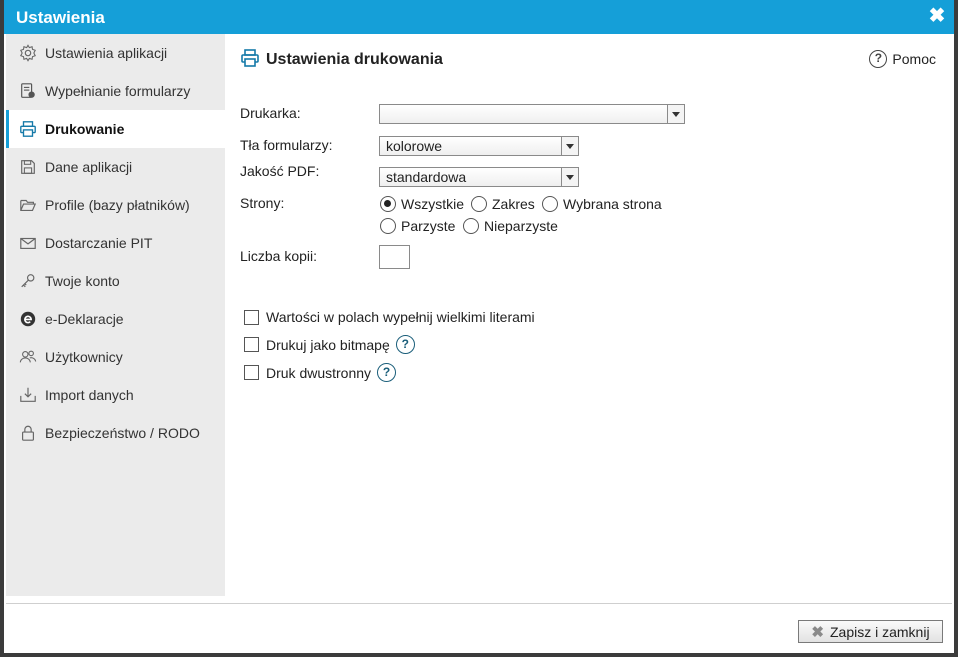 Image resolution: width=958 pixels, height=657 pixels. What do you see at coordinates (879, 631) in the screenshot?
I see `save-and-close-label: Zapisz i zamknij` at bounding box center [879, 631].